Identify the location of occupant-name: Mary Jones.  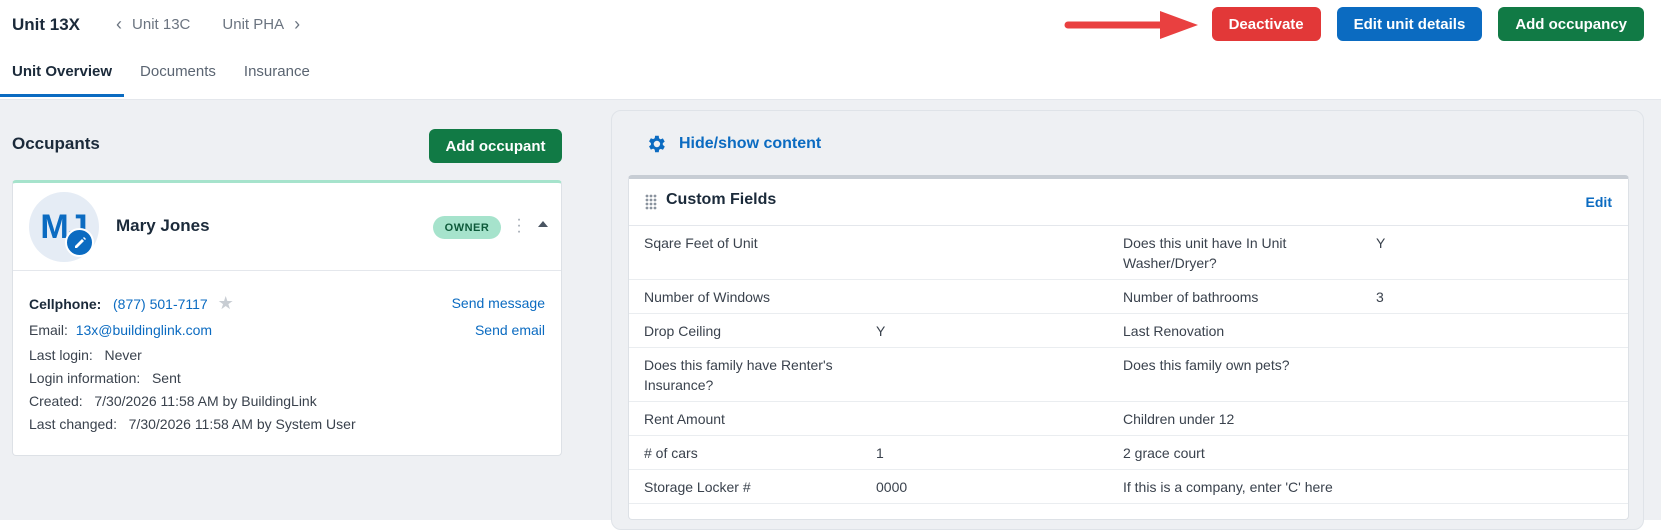
(163, 225).